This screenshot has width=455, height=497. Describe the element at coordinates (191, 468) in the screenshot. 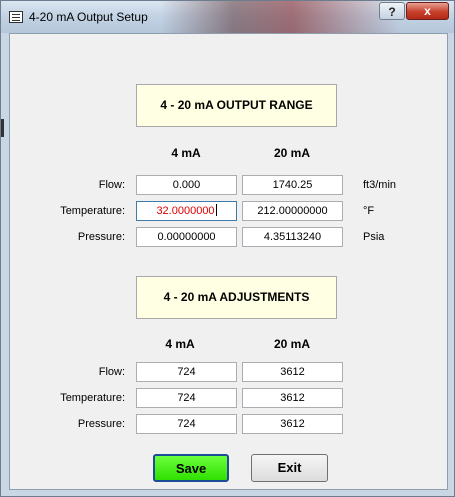

I see `save-button: Save` at that location.